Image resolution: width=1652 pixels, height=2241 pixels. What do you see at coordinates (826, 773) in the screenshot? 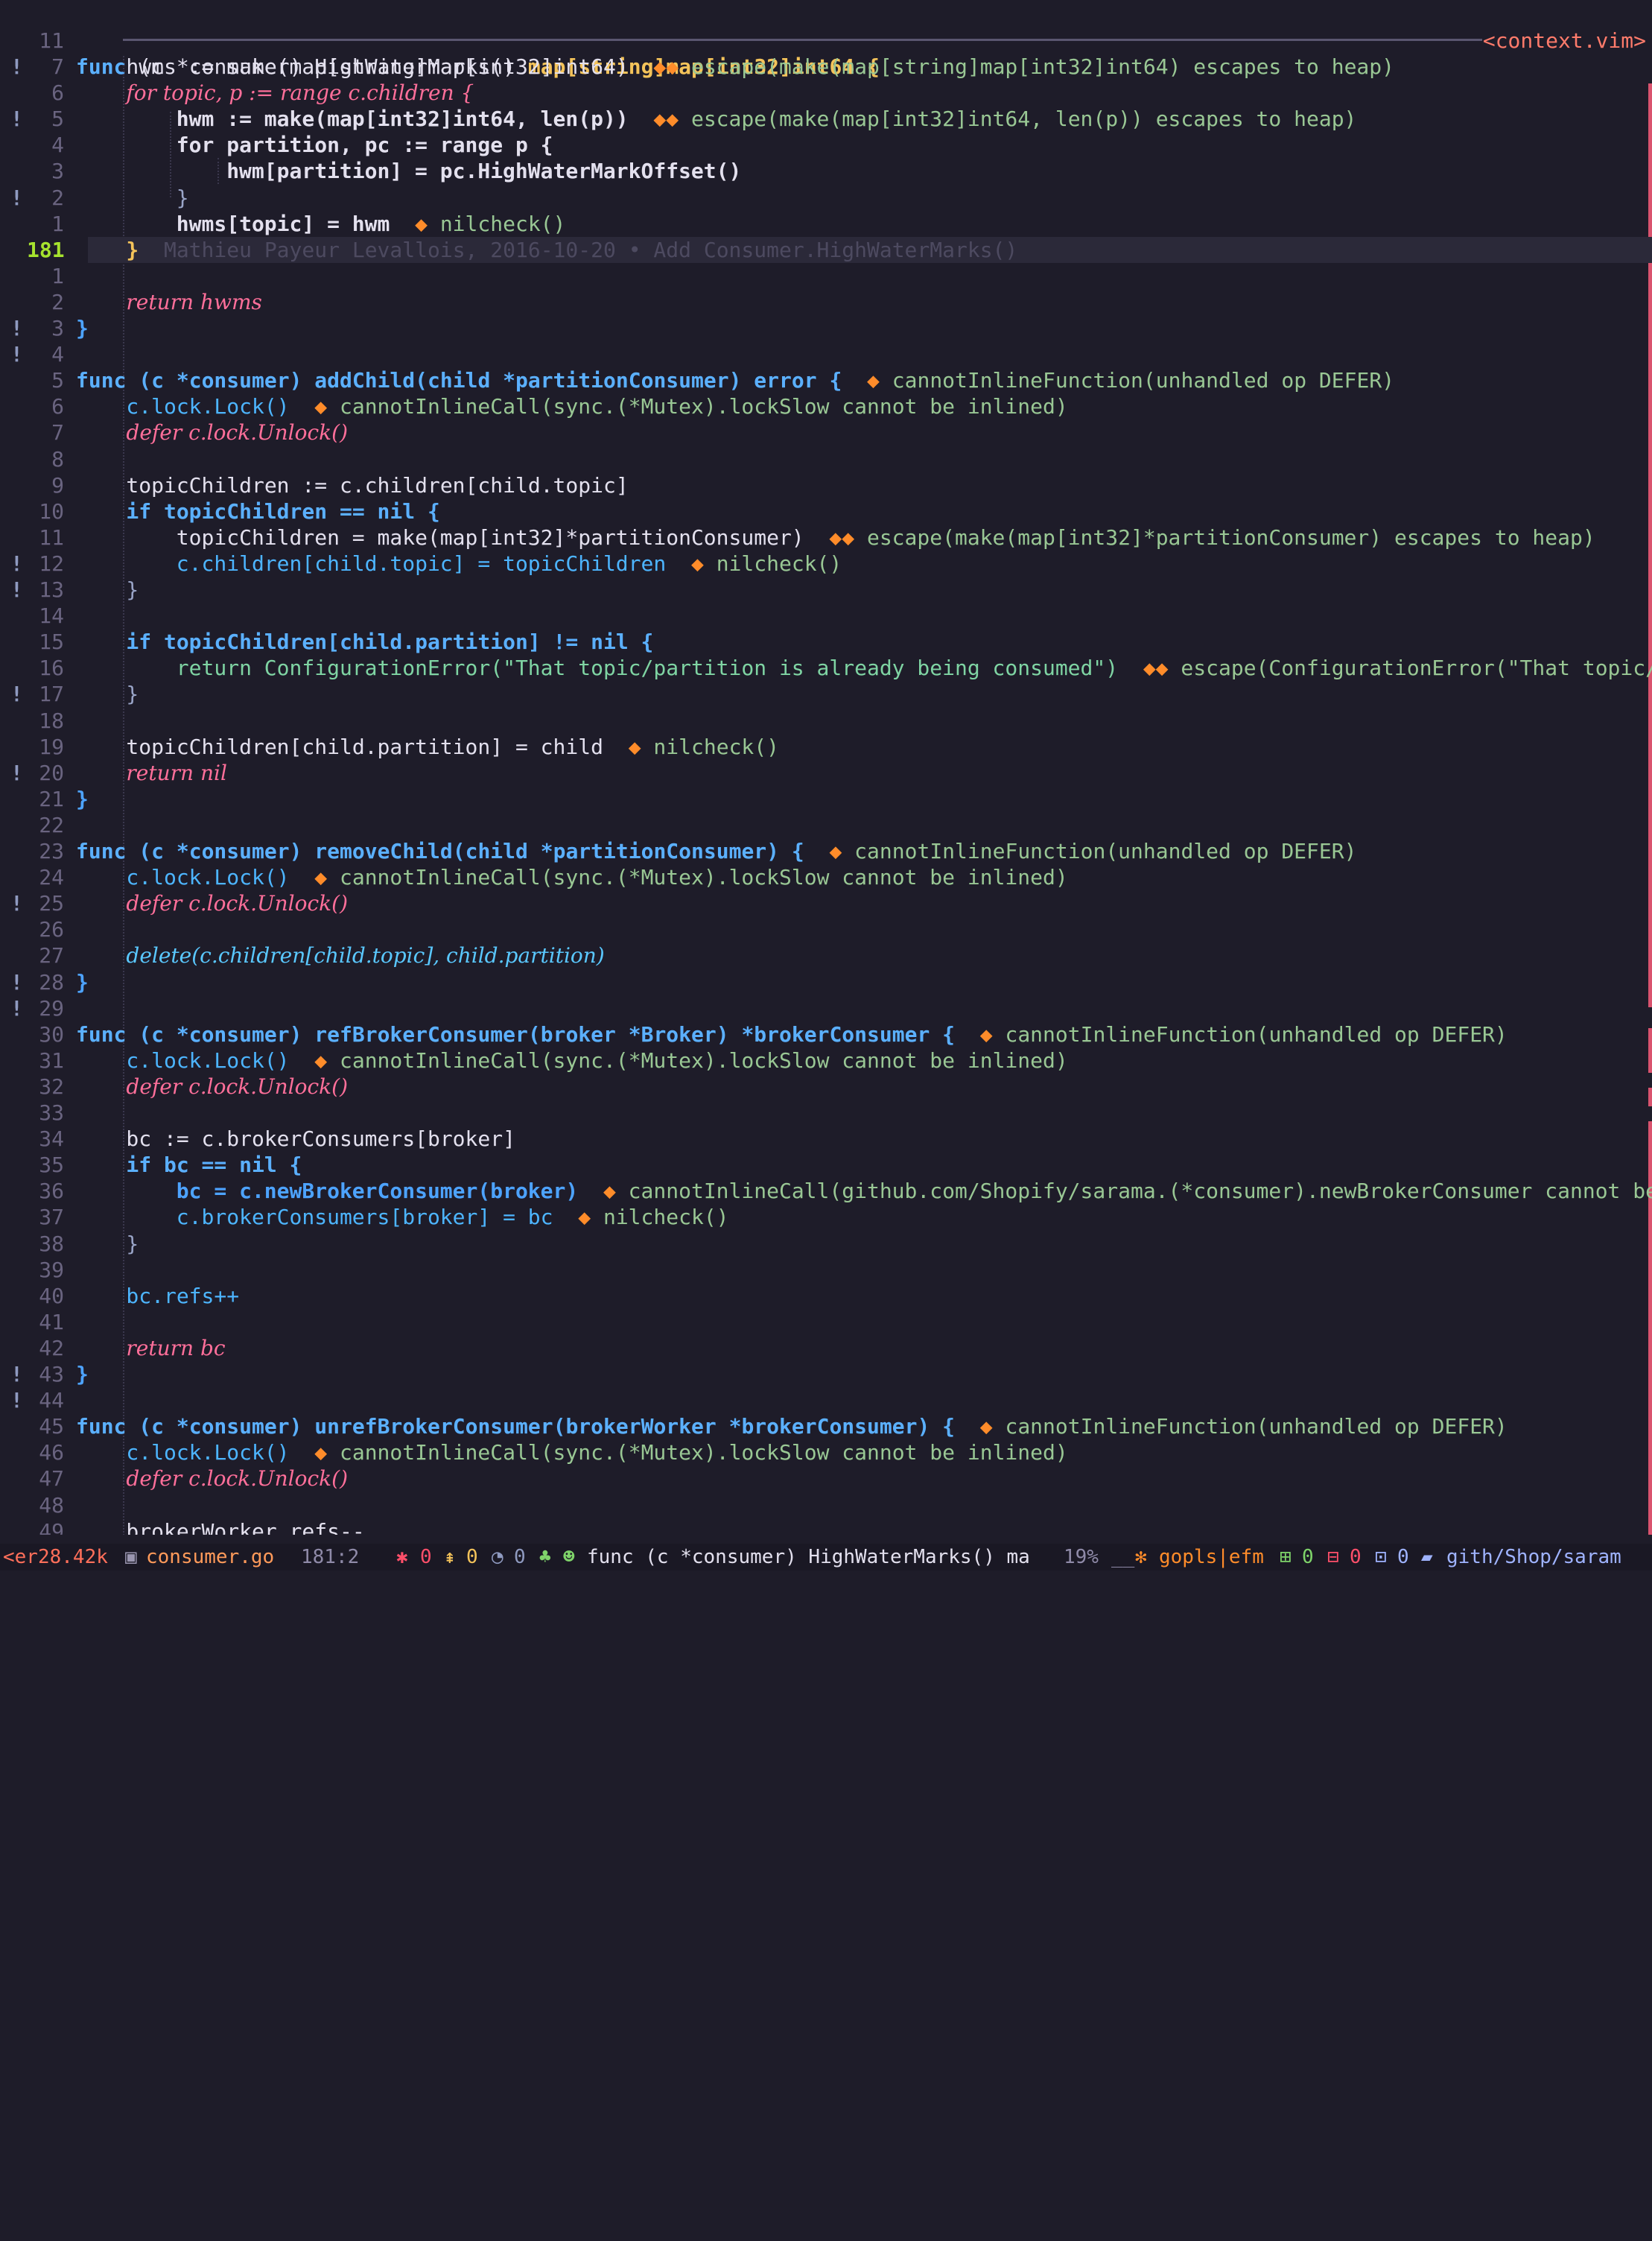
I see `code-line: ! 20 return nil` at bounding box center [826, 773].